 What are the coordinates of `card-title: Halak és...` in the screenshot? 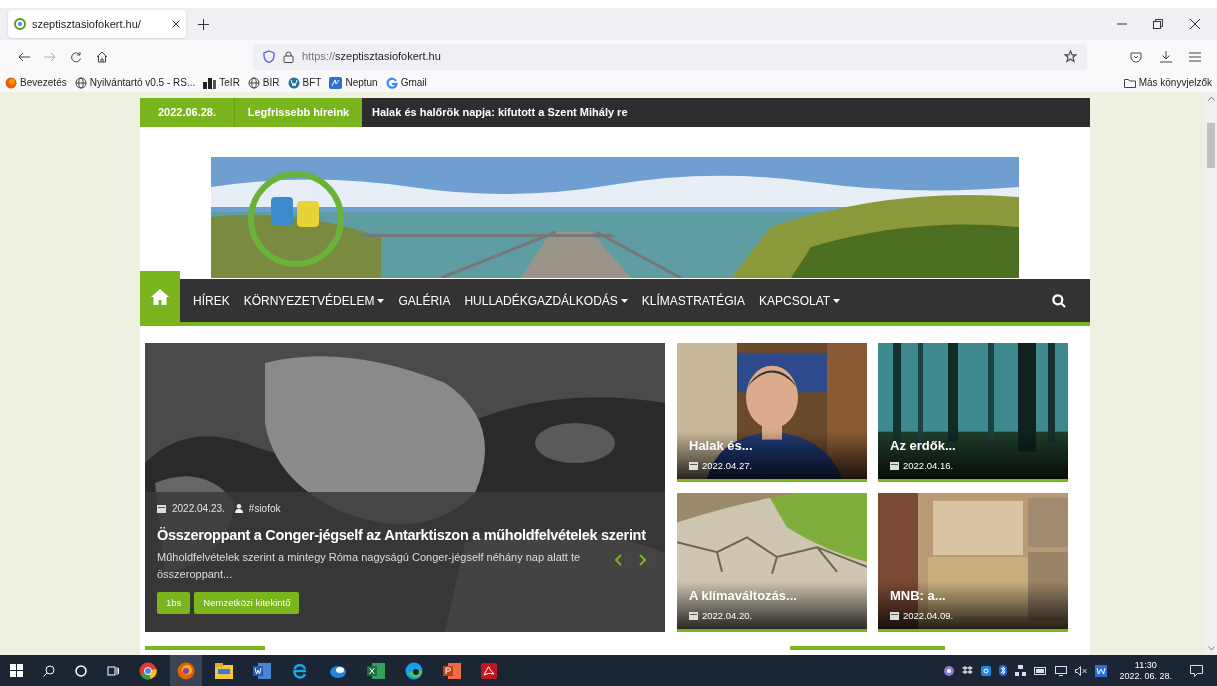 It's located at (721, 446).